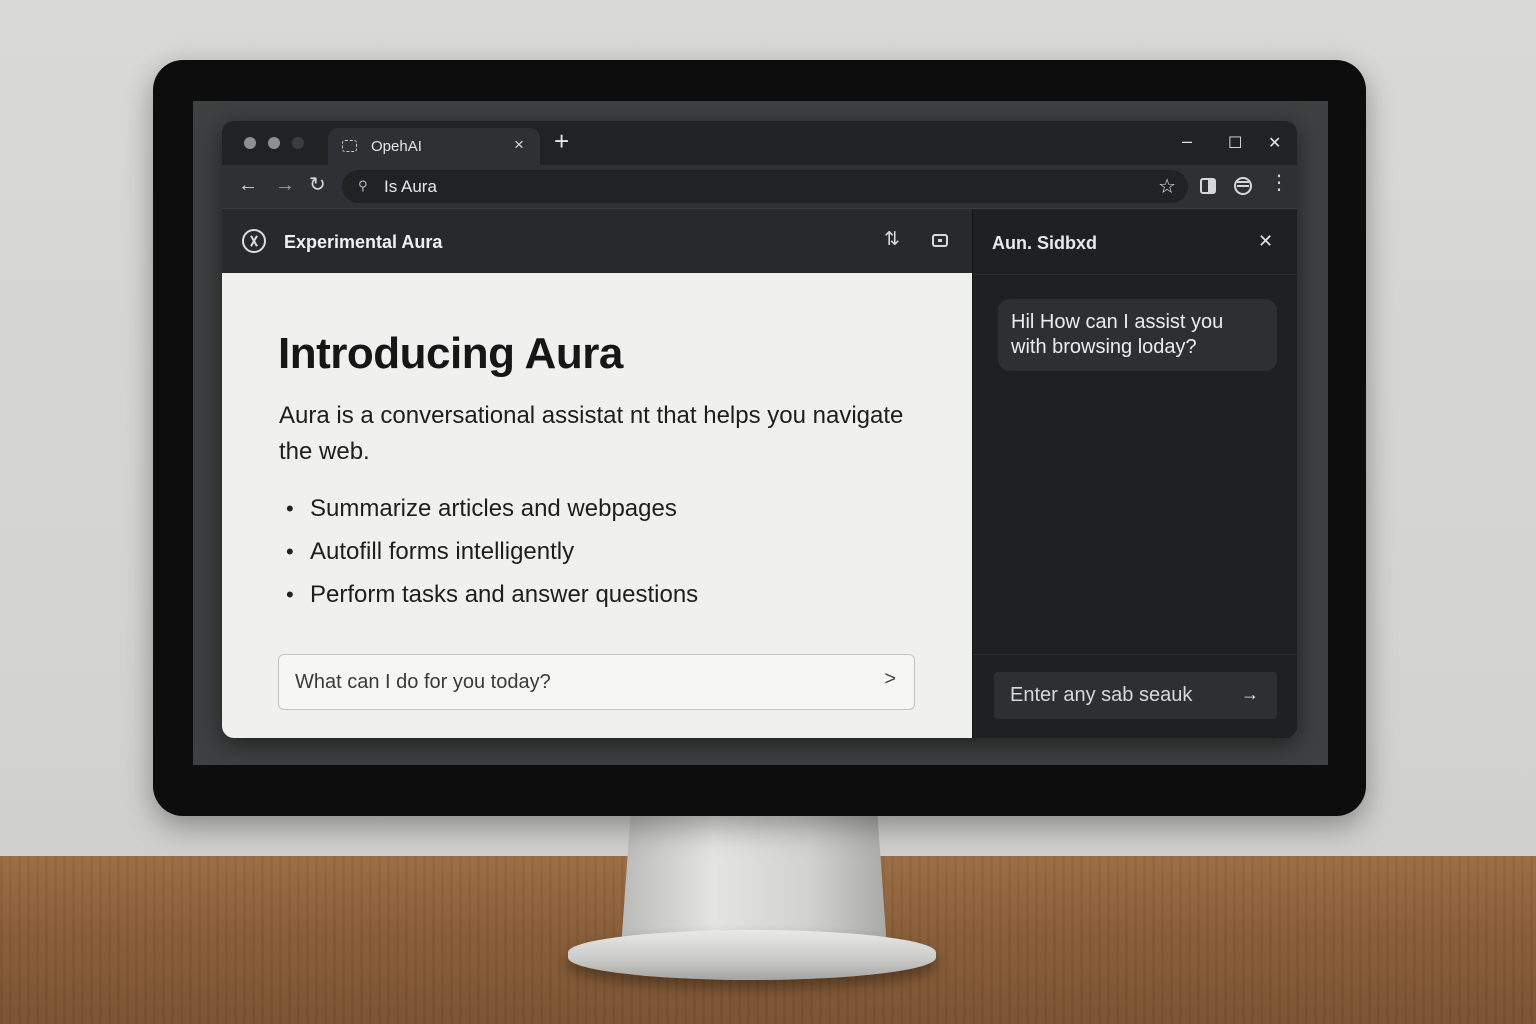 This screenshot has width=1536, height=1024. I want to click on feature-item: Autofill forms intelligently, so click(491, 555).